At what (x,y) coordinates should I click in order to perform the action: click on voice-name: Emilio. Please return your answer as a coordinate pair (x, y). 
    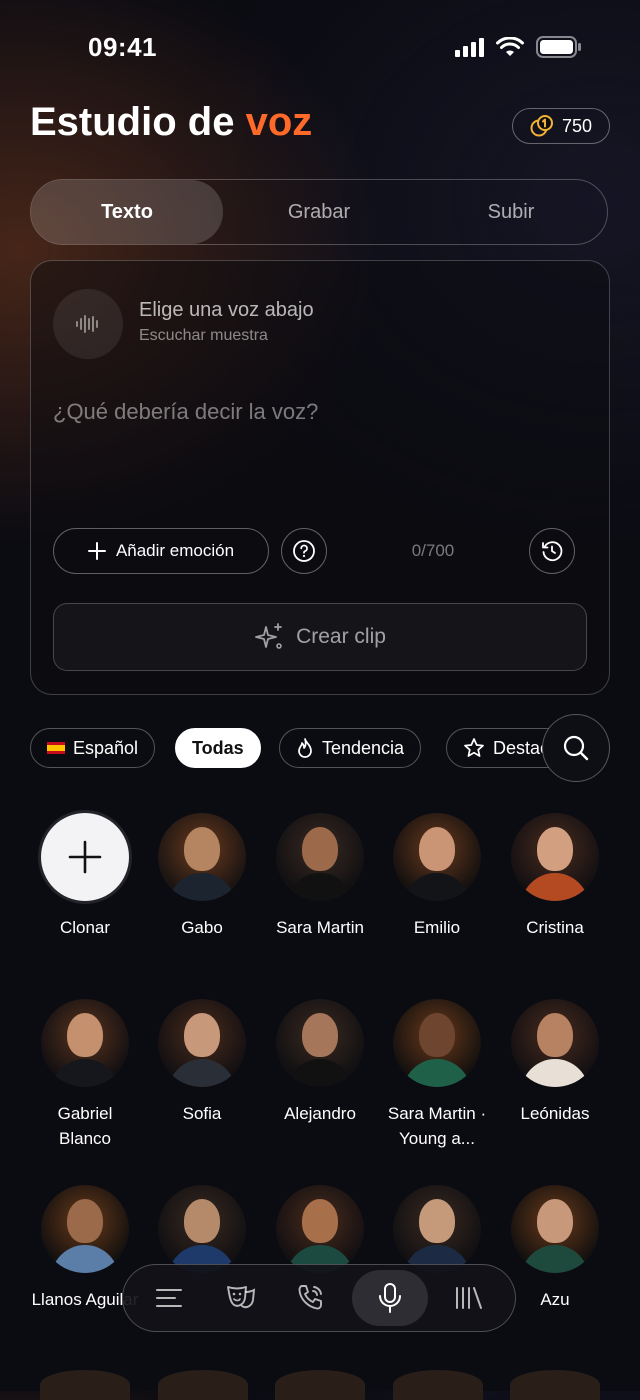
    Looking at the image, I should click on (437, 927).